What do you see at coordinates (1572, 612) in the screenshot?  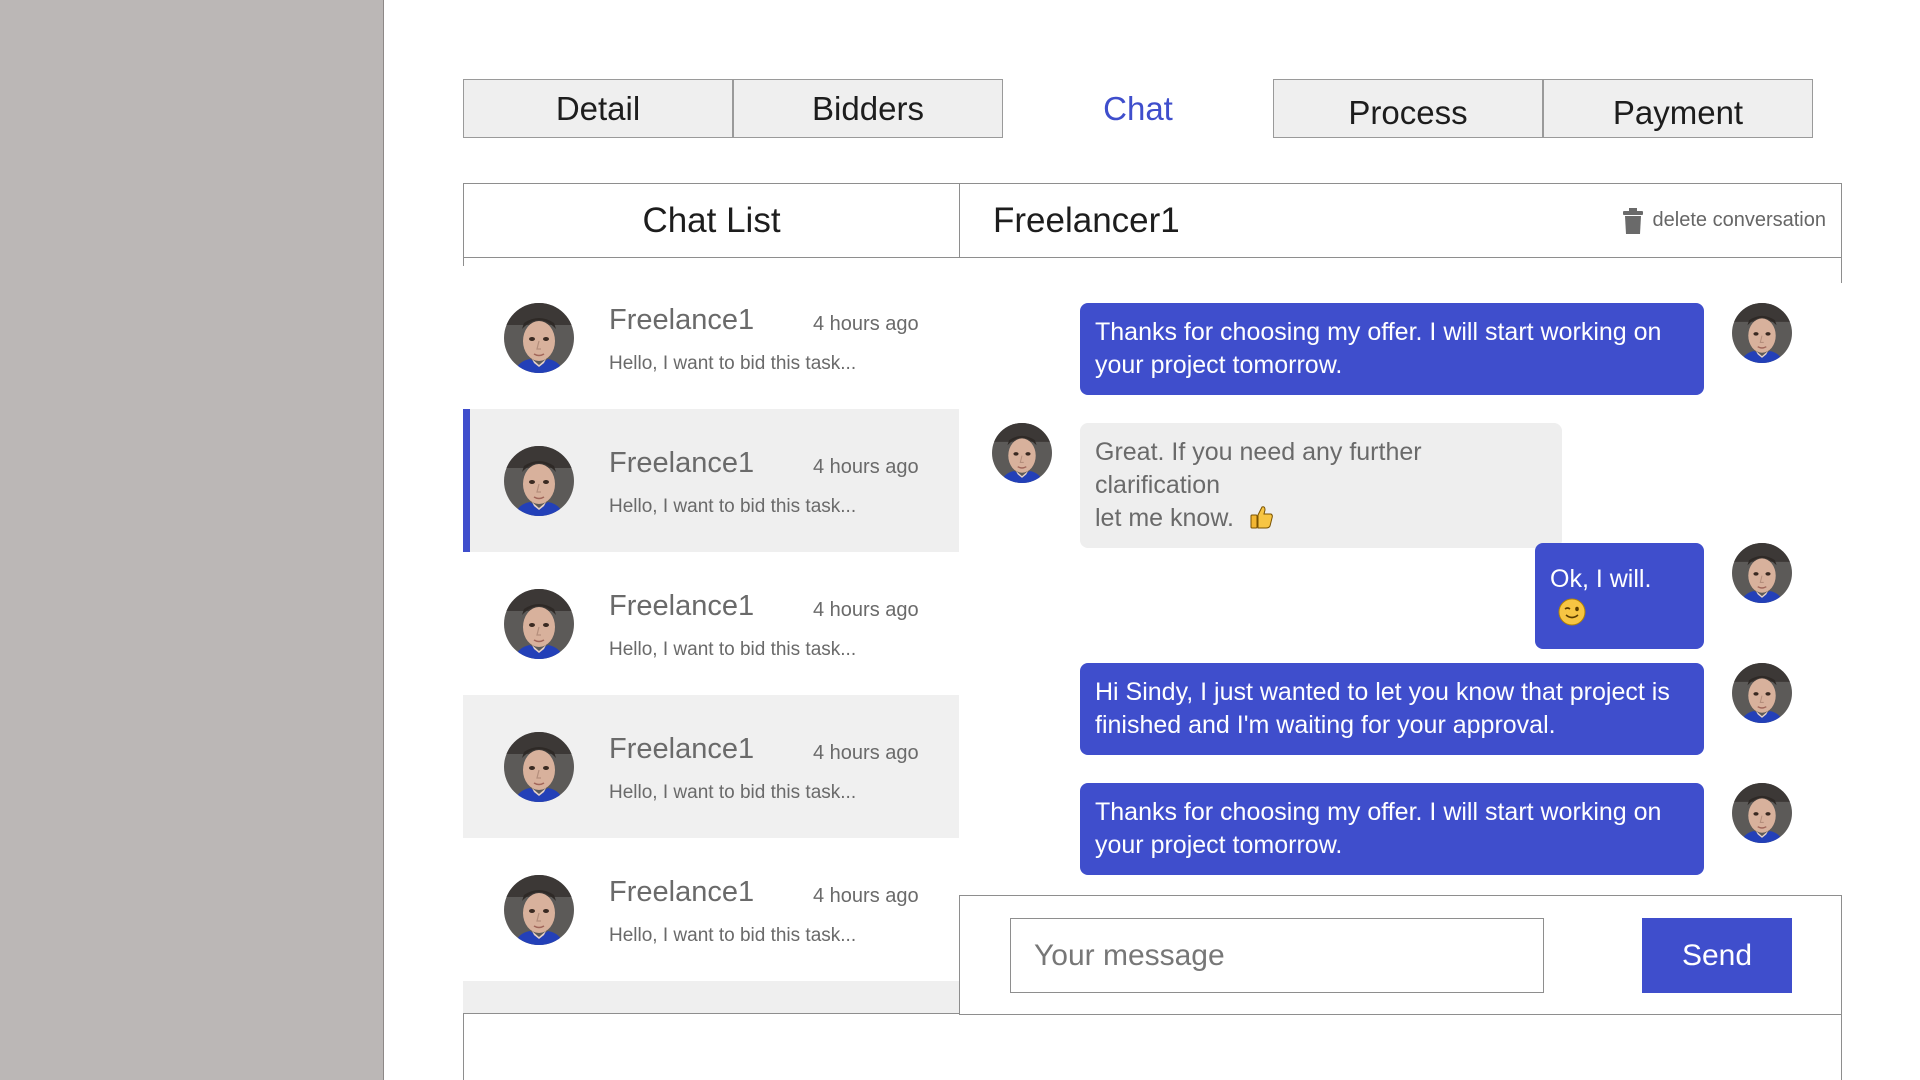 I see `wink-emoji-icon` at bounding box center [1572, 612].